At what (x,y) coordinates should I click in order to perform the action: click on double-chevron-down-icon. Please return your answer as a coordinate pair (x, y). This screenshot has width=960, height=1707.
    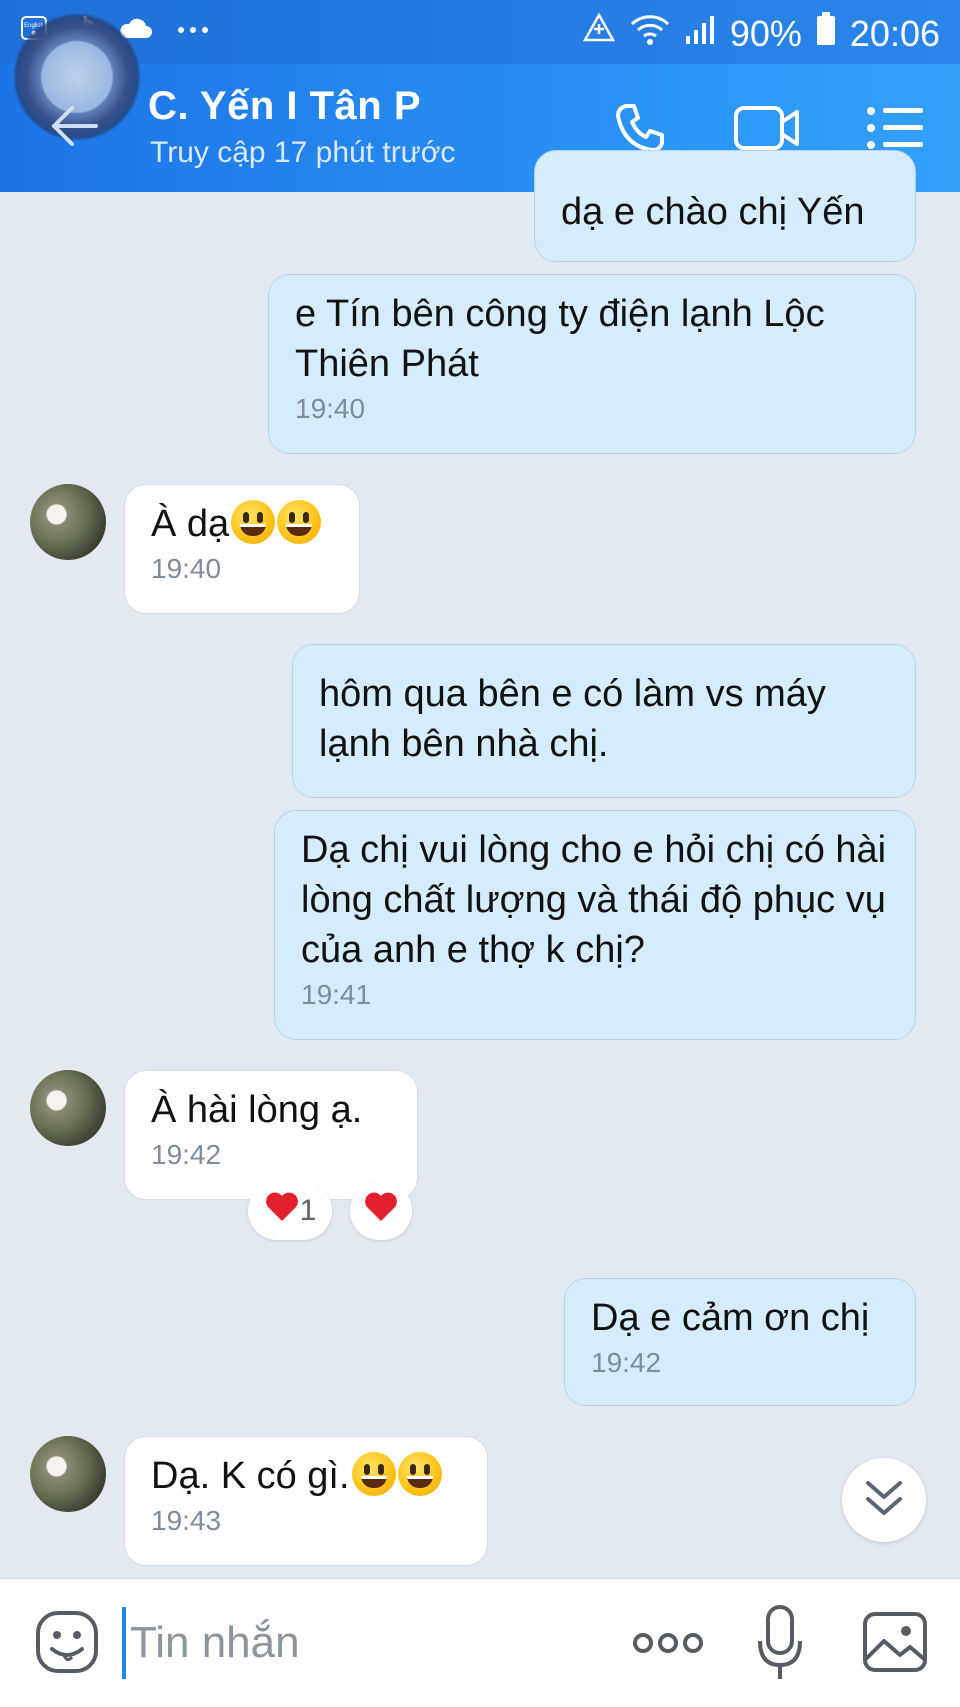
    Looking at the image, I should click on (884, 1500).